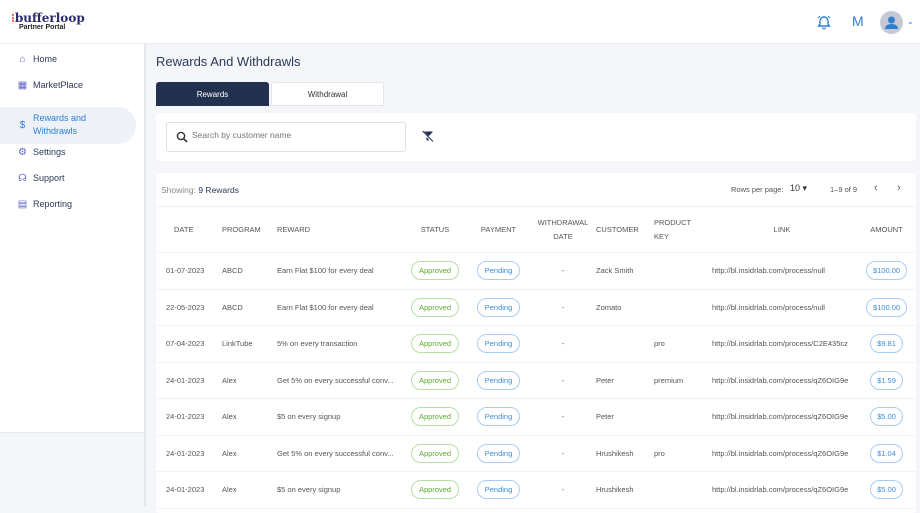 The image size is (920, 513). Describe the element at coordinates (680, 230) in the screenshot. I see `column-header-product-key: PRODUCT KEY` at that location.